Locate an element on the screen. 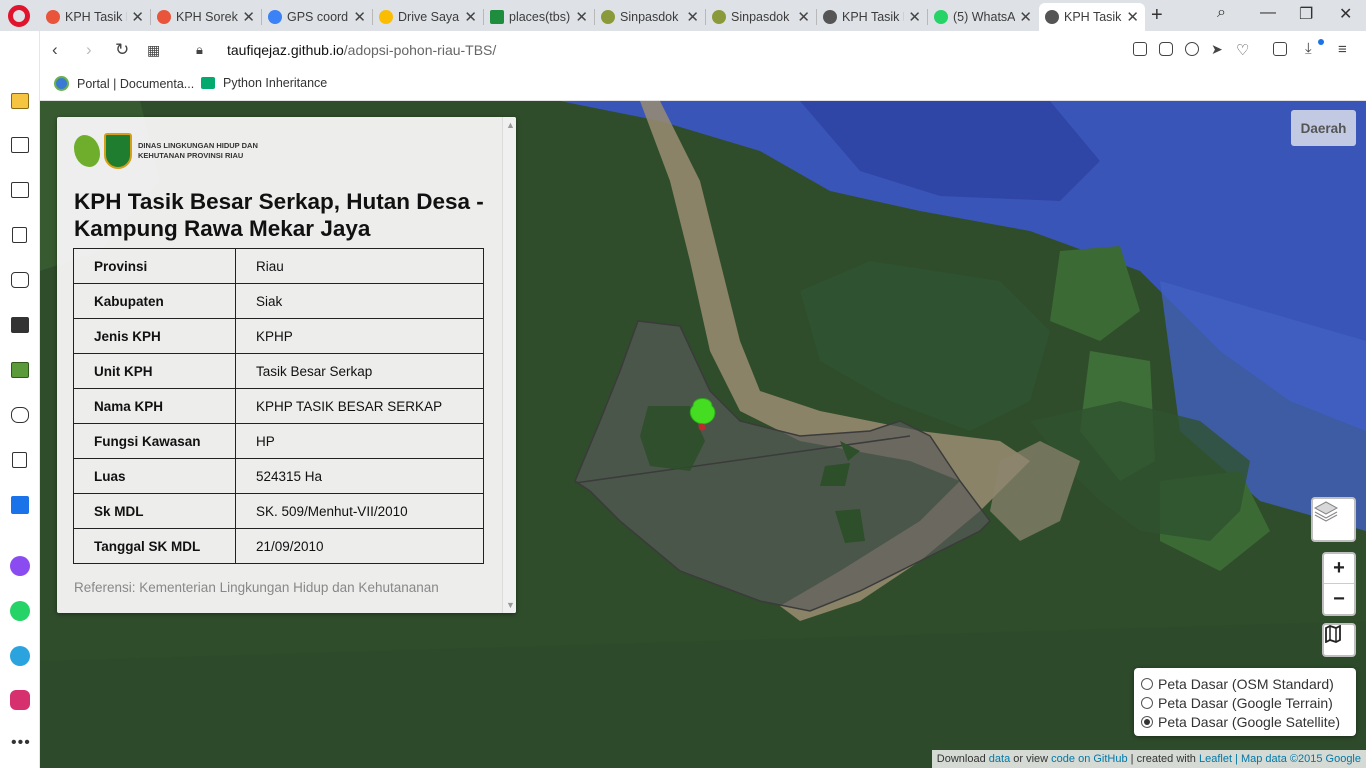  more-options-icon: ••• is located at coordinates (21, 743).